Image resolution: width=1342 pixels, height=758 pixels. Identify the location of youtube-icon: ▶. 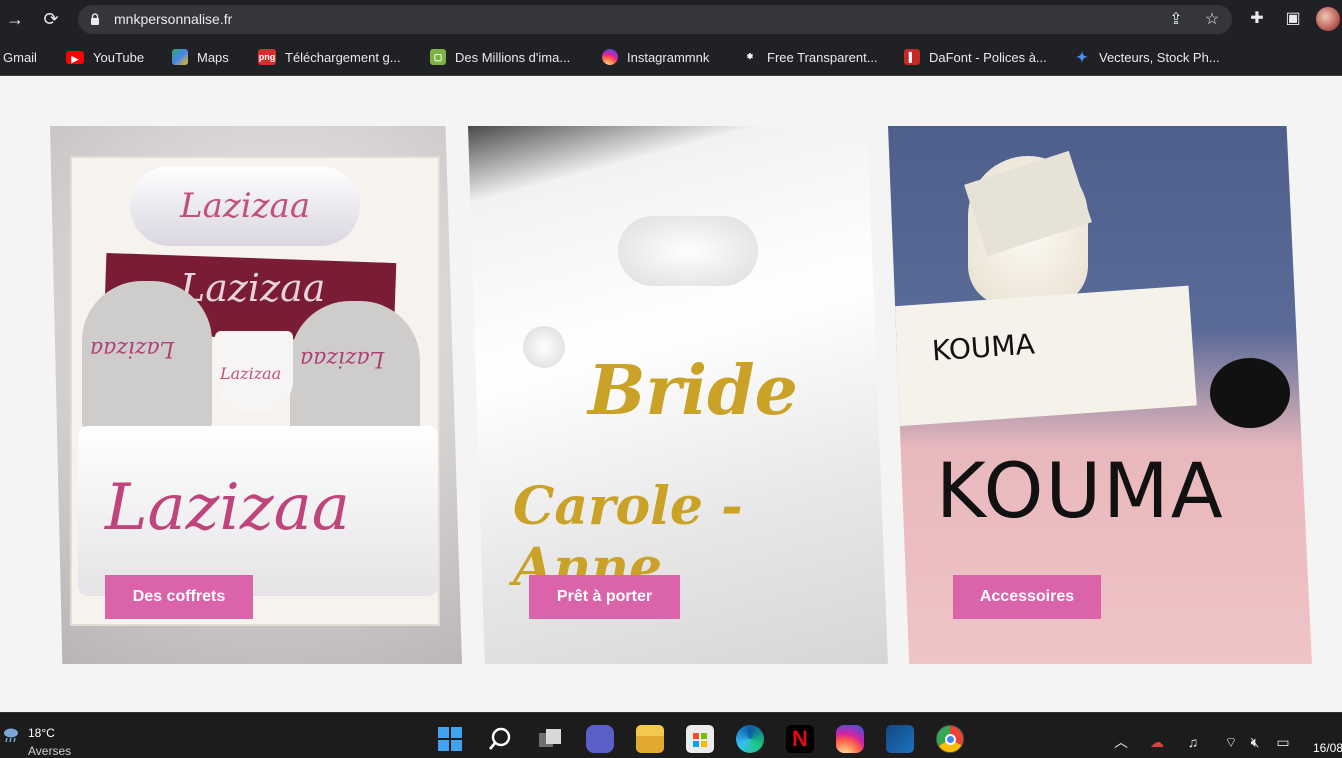
(75, 57).